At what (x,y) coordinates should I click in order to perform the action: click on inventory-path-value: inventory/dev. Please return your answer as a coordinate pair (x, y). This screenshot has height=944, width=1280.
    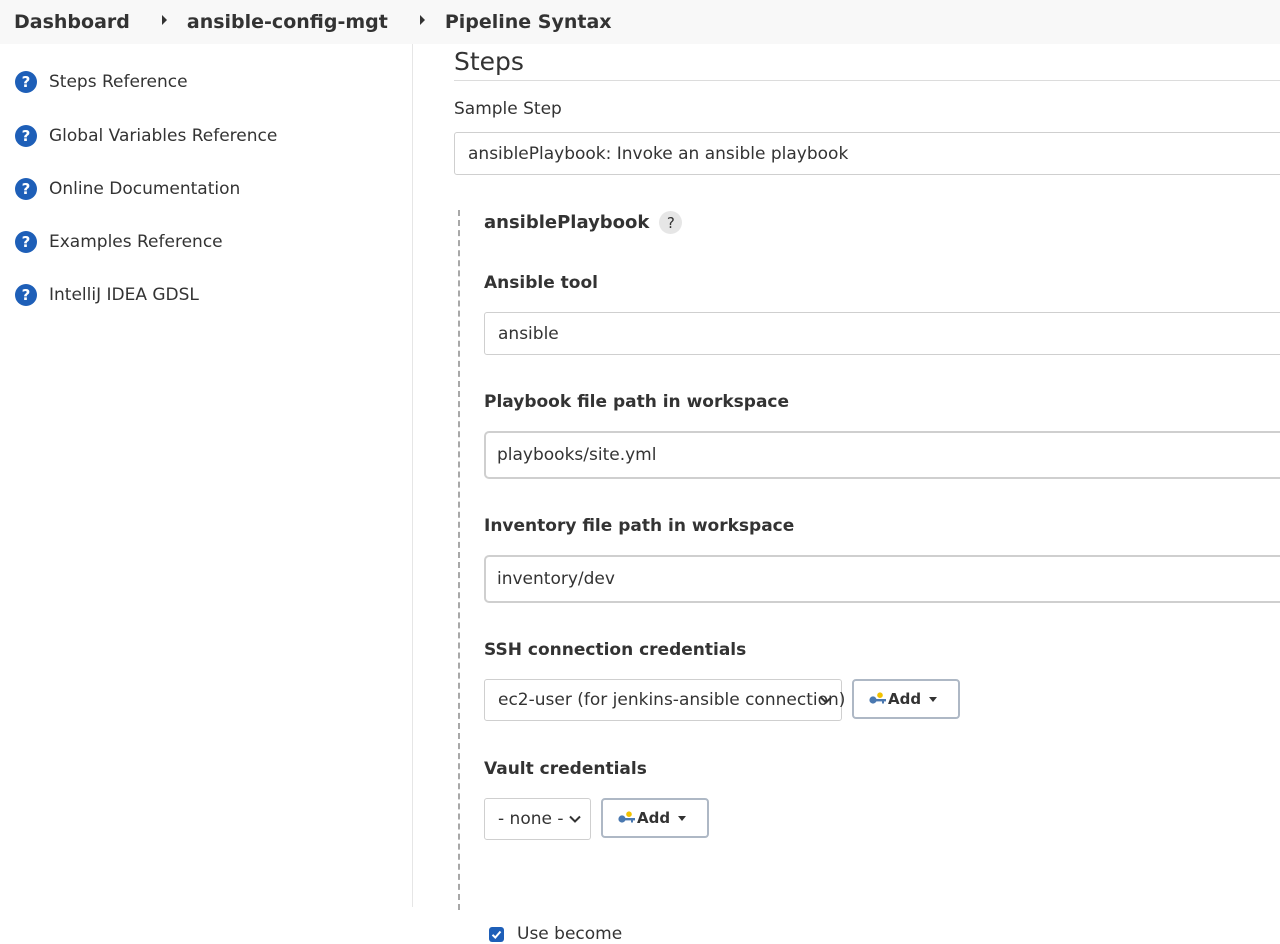
    Looking at the image, I should click on (556, 579).